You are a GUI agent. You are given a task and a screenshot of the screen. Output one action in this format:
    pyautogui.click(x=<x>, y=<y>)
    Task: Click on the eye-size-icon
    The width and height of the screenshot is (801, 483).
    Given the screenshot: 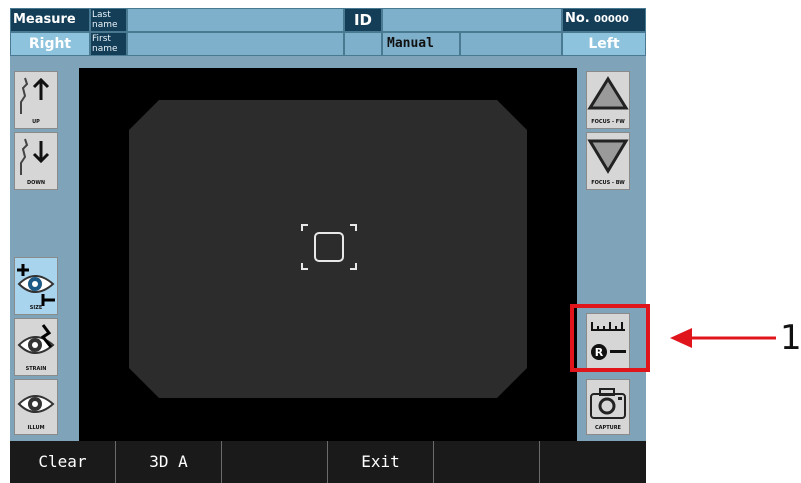 What is the action you would take?
    pyautogui.click(x=36, y=285)
    